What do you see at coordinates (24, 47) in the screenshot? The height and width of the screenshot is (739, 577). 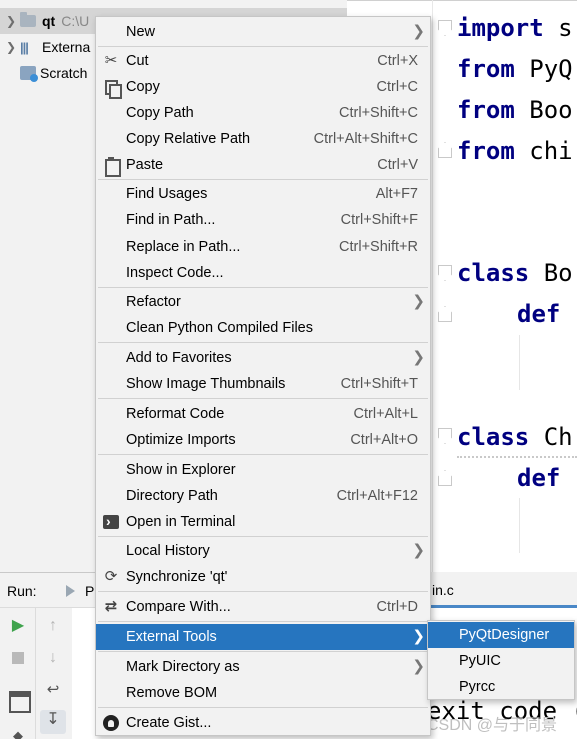 I see `libraries-icon: |||` at bounding box center [24, 47].